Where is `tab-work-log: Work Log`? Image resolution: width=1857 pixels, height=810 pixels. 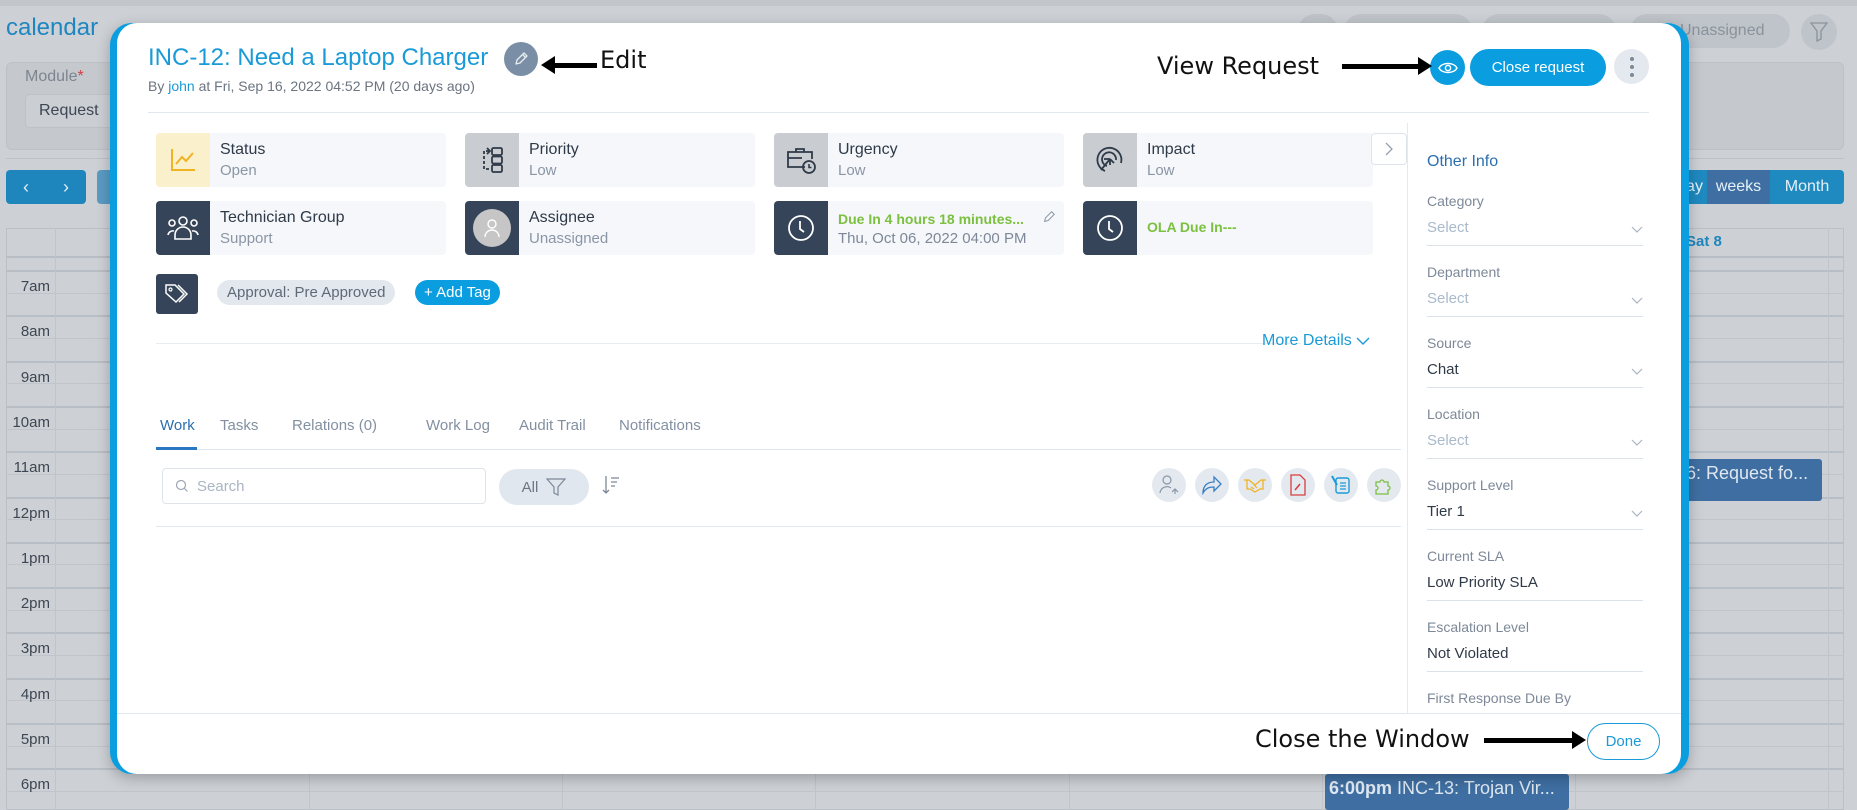 tab-work-log: Work Log is located at coordinates (458, 425).